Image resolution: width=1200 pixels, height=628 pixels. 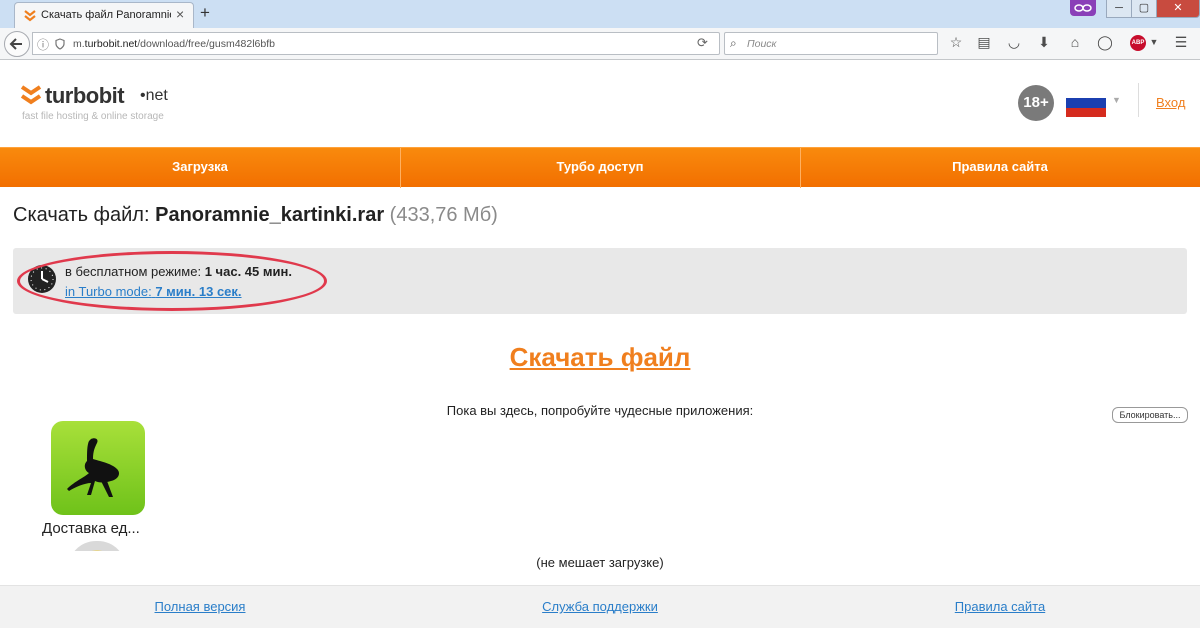 I want to click on nav-item-site-rules: Правила сайта, so click(x=1000, y=168).